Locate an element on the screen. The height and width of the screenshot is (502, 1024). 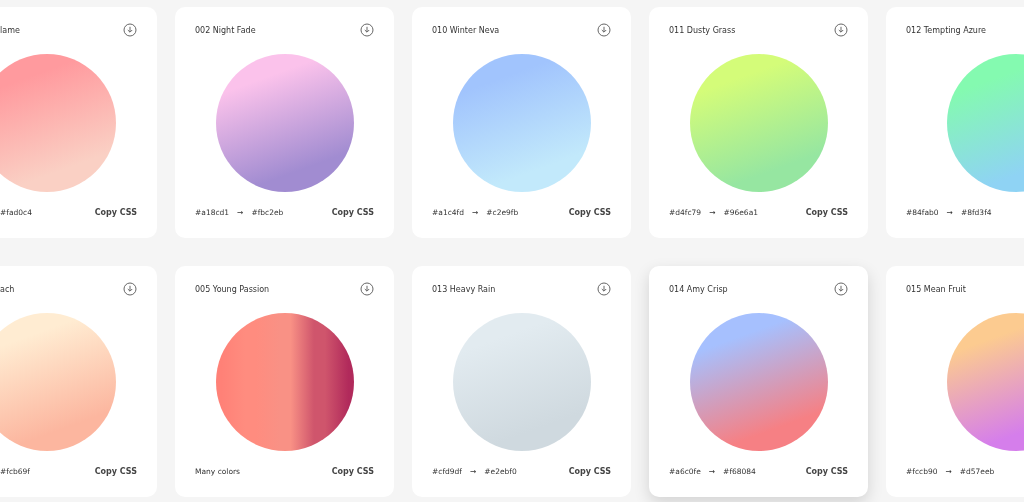
gradient-title: 013 Heavy Rain is located at coordinates (464, 289).